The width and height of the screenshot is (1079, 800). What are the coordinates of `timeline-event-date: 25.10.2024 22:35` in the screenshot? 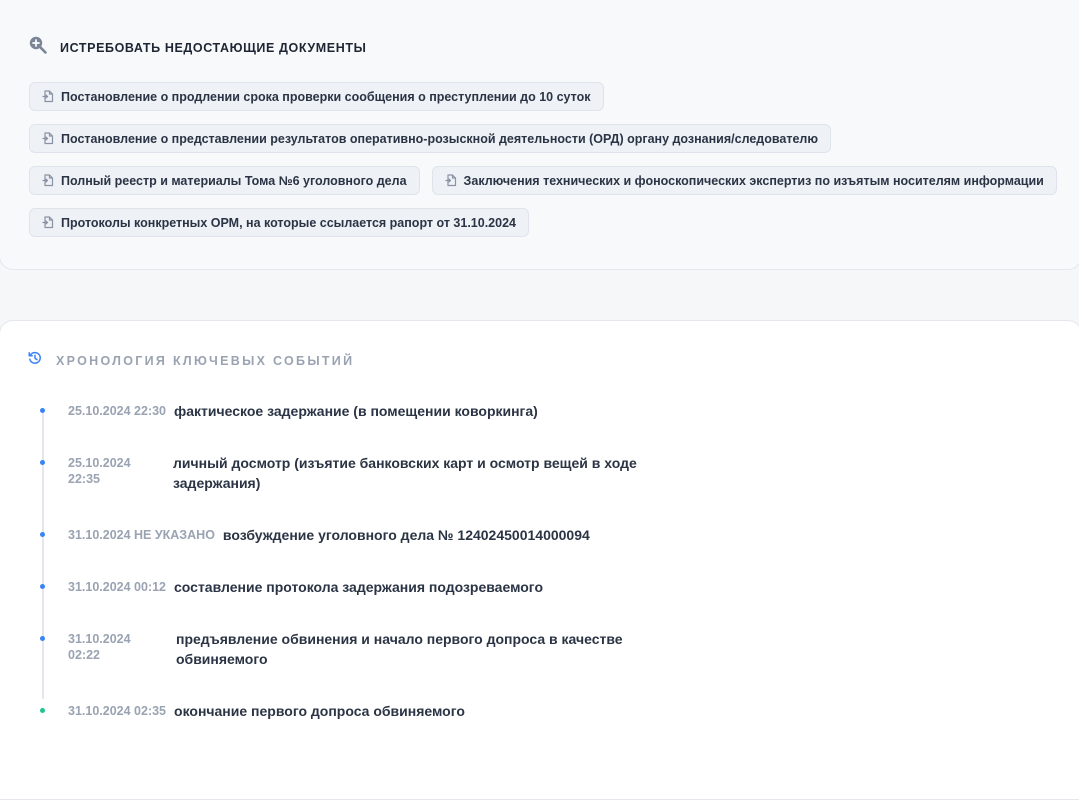 It's located at (99, 471).